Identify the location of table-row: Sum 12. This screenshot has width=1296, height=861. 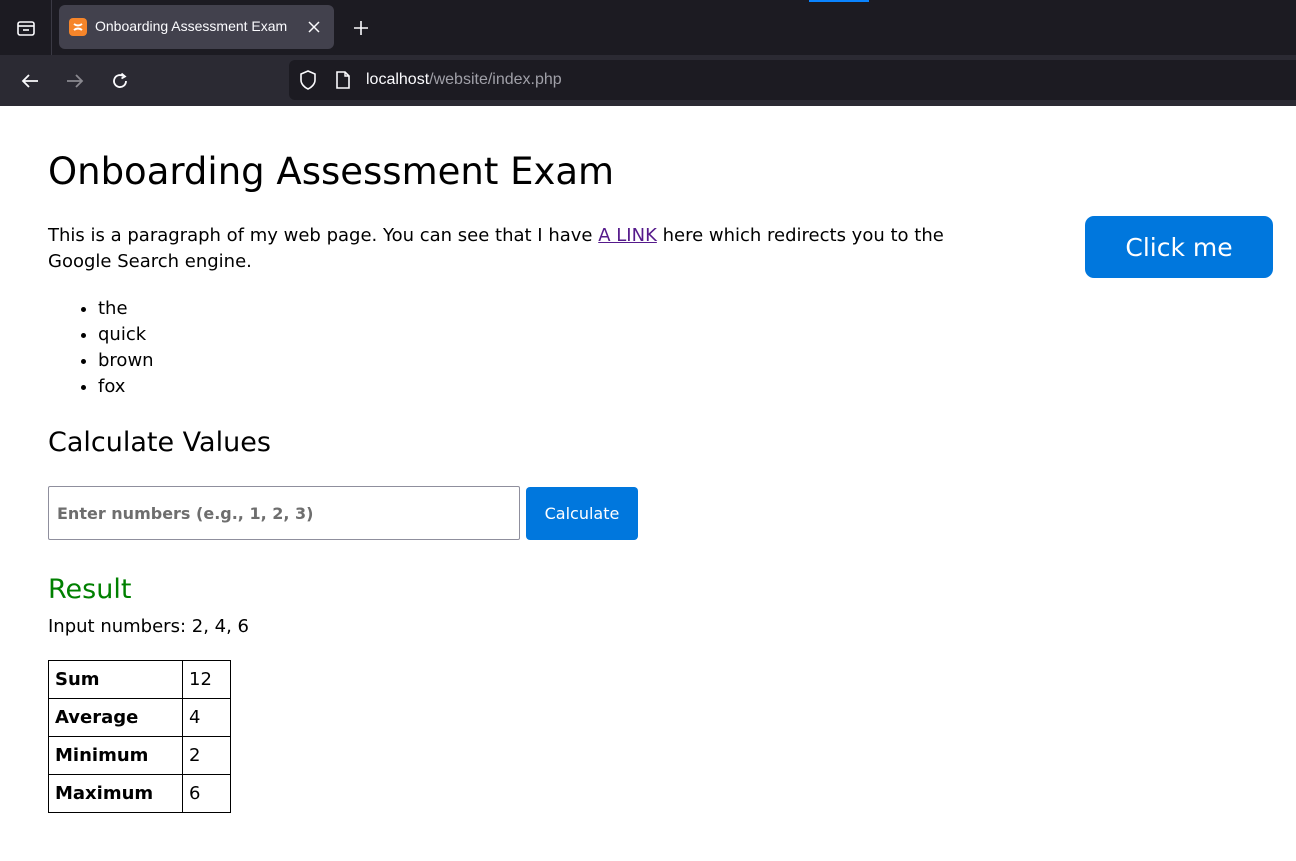
(139, 679).